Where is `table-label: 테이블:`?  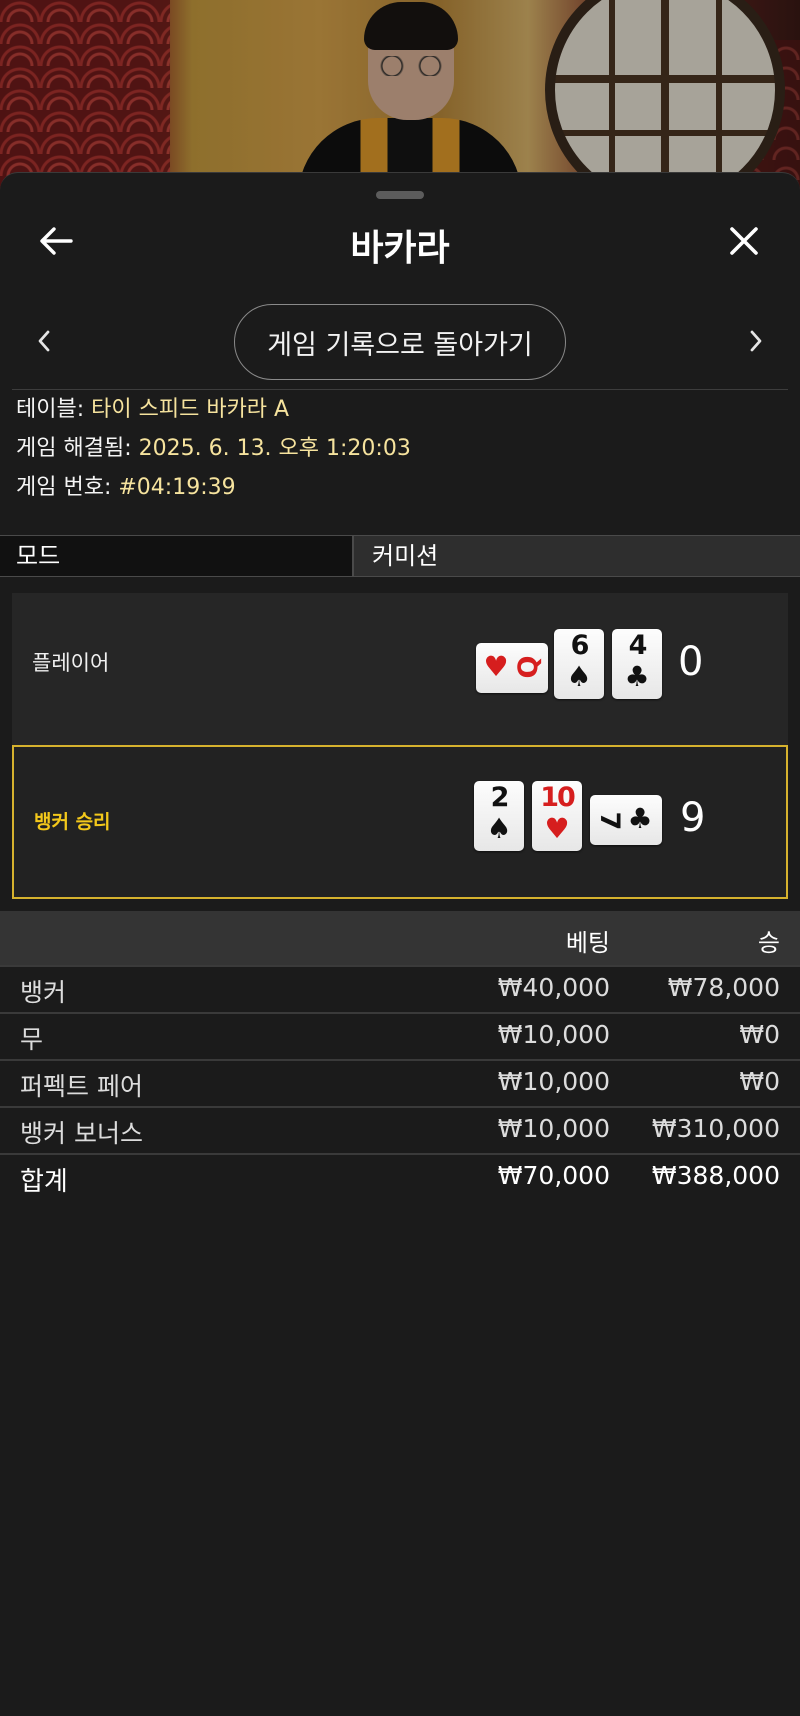 table-label: 테이블: is located at coordinates (54, 409).